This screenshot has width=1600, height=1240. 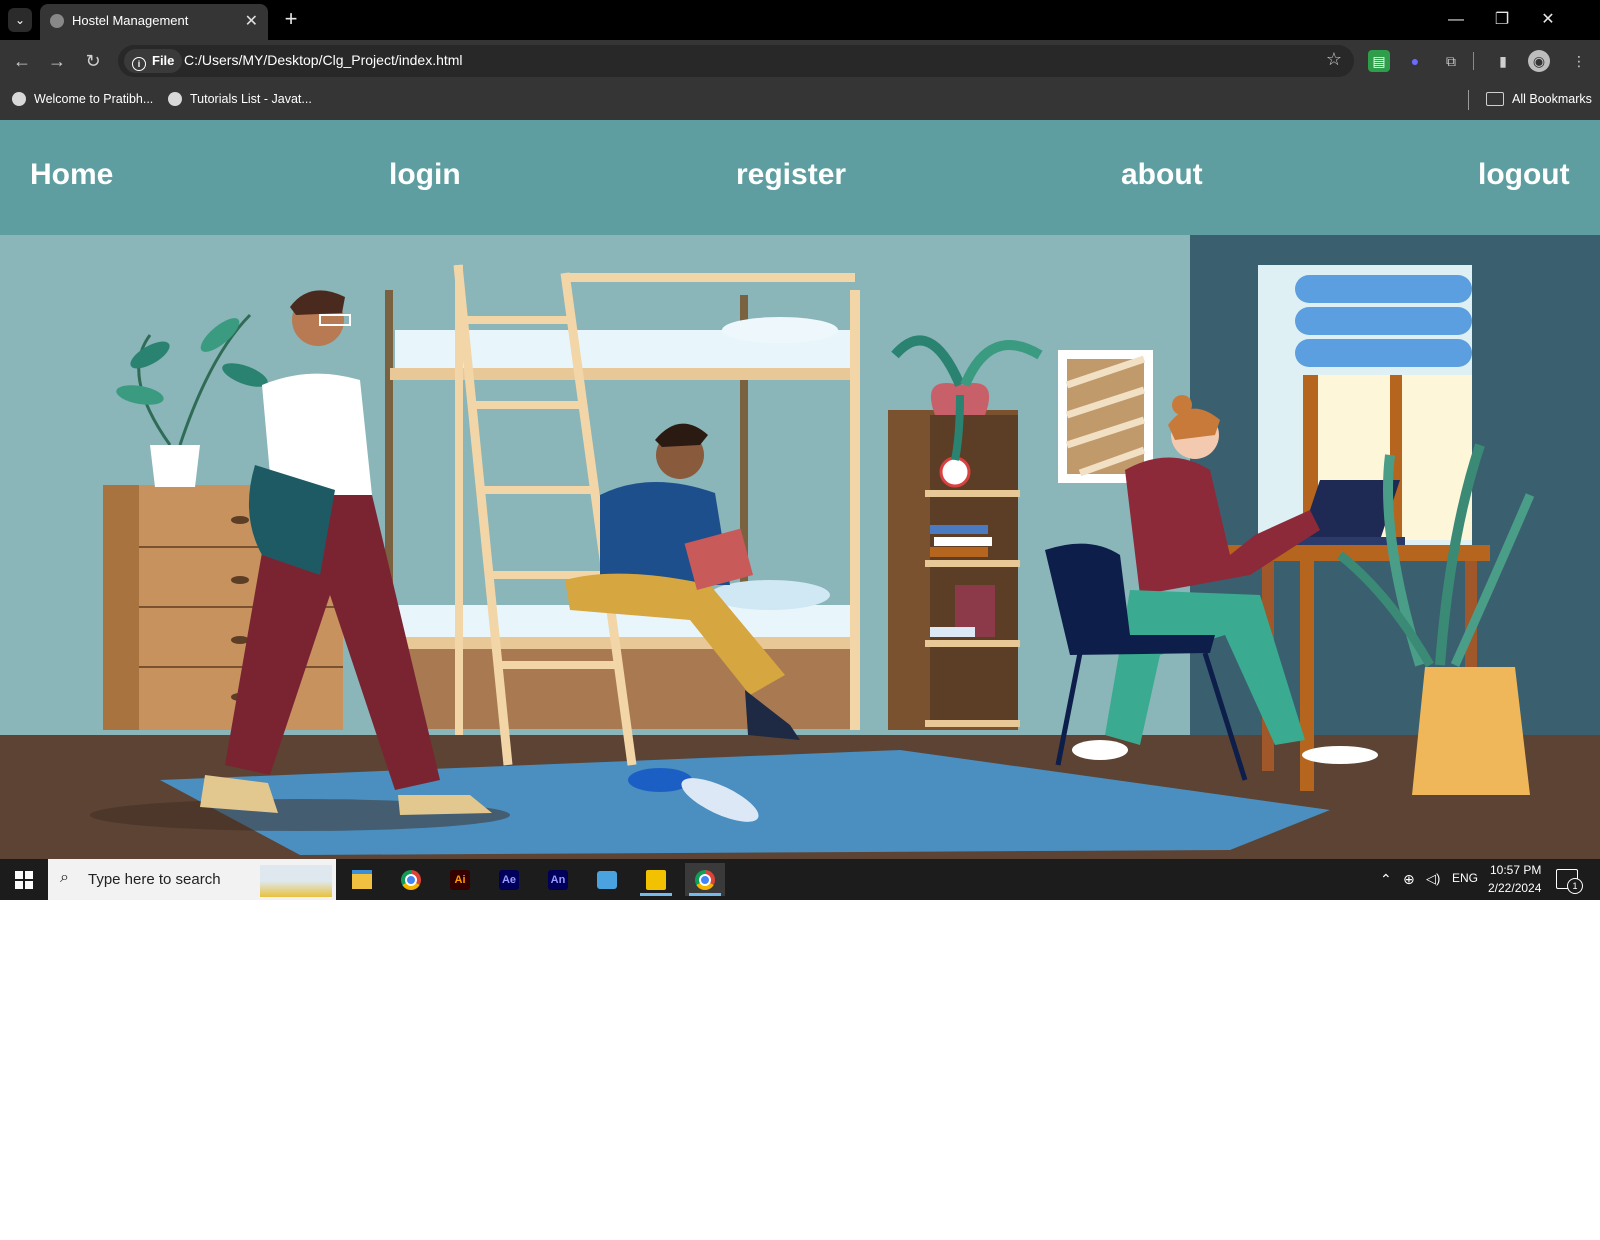 I want to click on search-highlight-image, so click(x=296, y=881).